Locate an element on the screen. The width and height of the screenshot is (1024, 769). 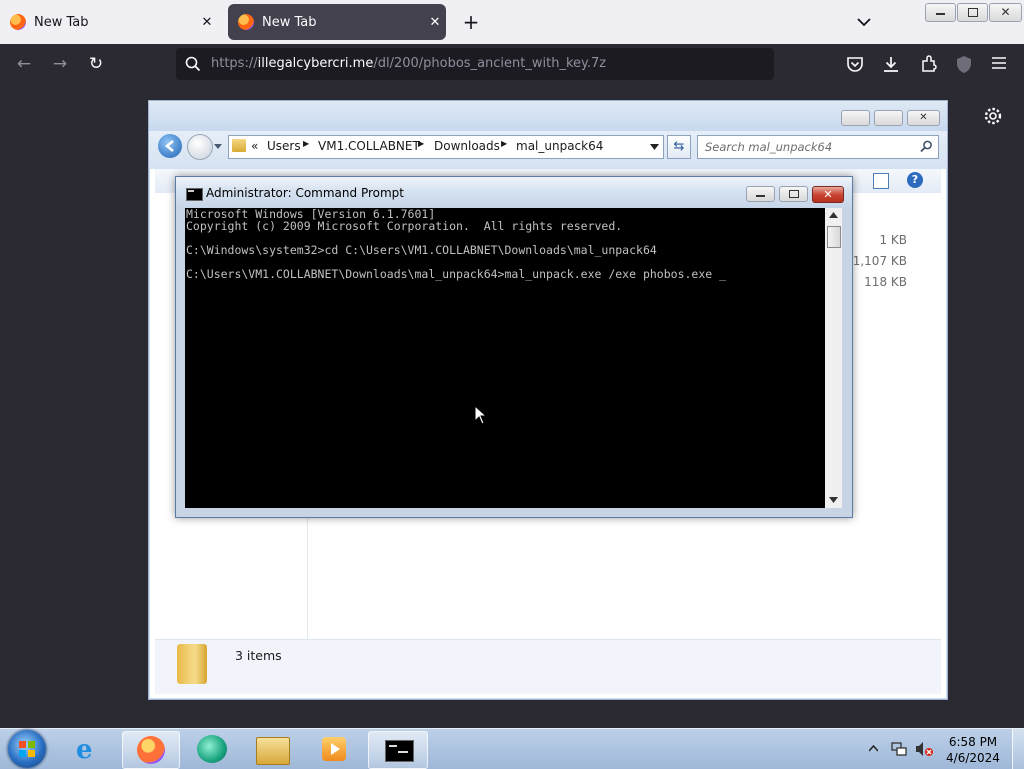
cmd-title-bar: Administrator: Command Prompt ✕ is located at coordinates (514, 192).